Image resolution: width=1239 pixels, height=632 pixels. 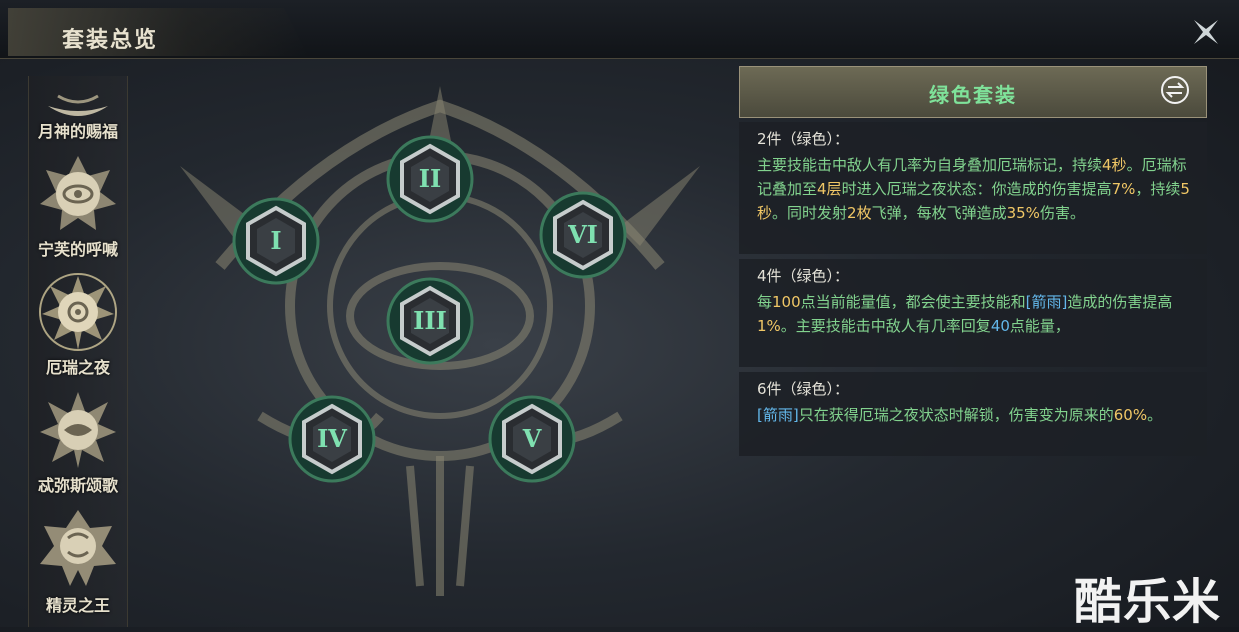 I want to click on text: 只在获得厄瑞之夜状态时解锁，伤害变为原来的, so click(x=956, y=415).